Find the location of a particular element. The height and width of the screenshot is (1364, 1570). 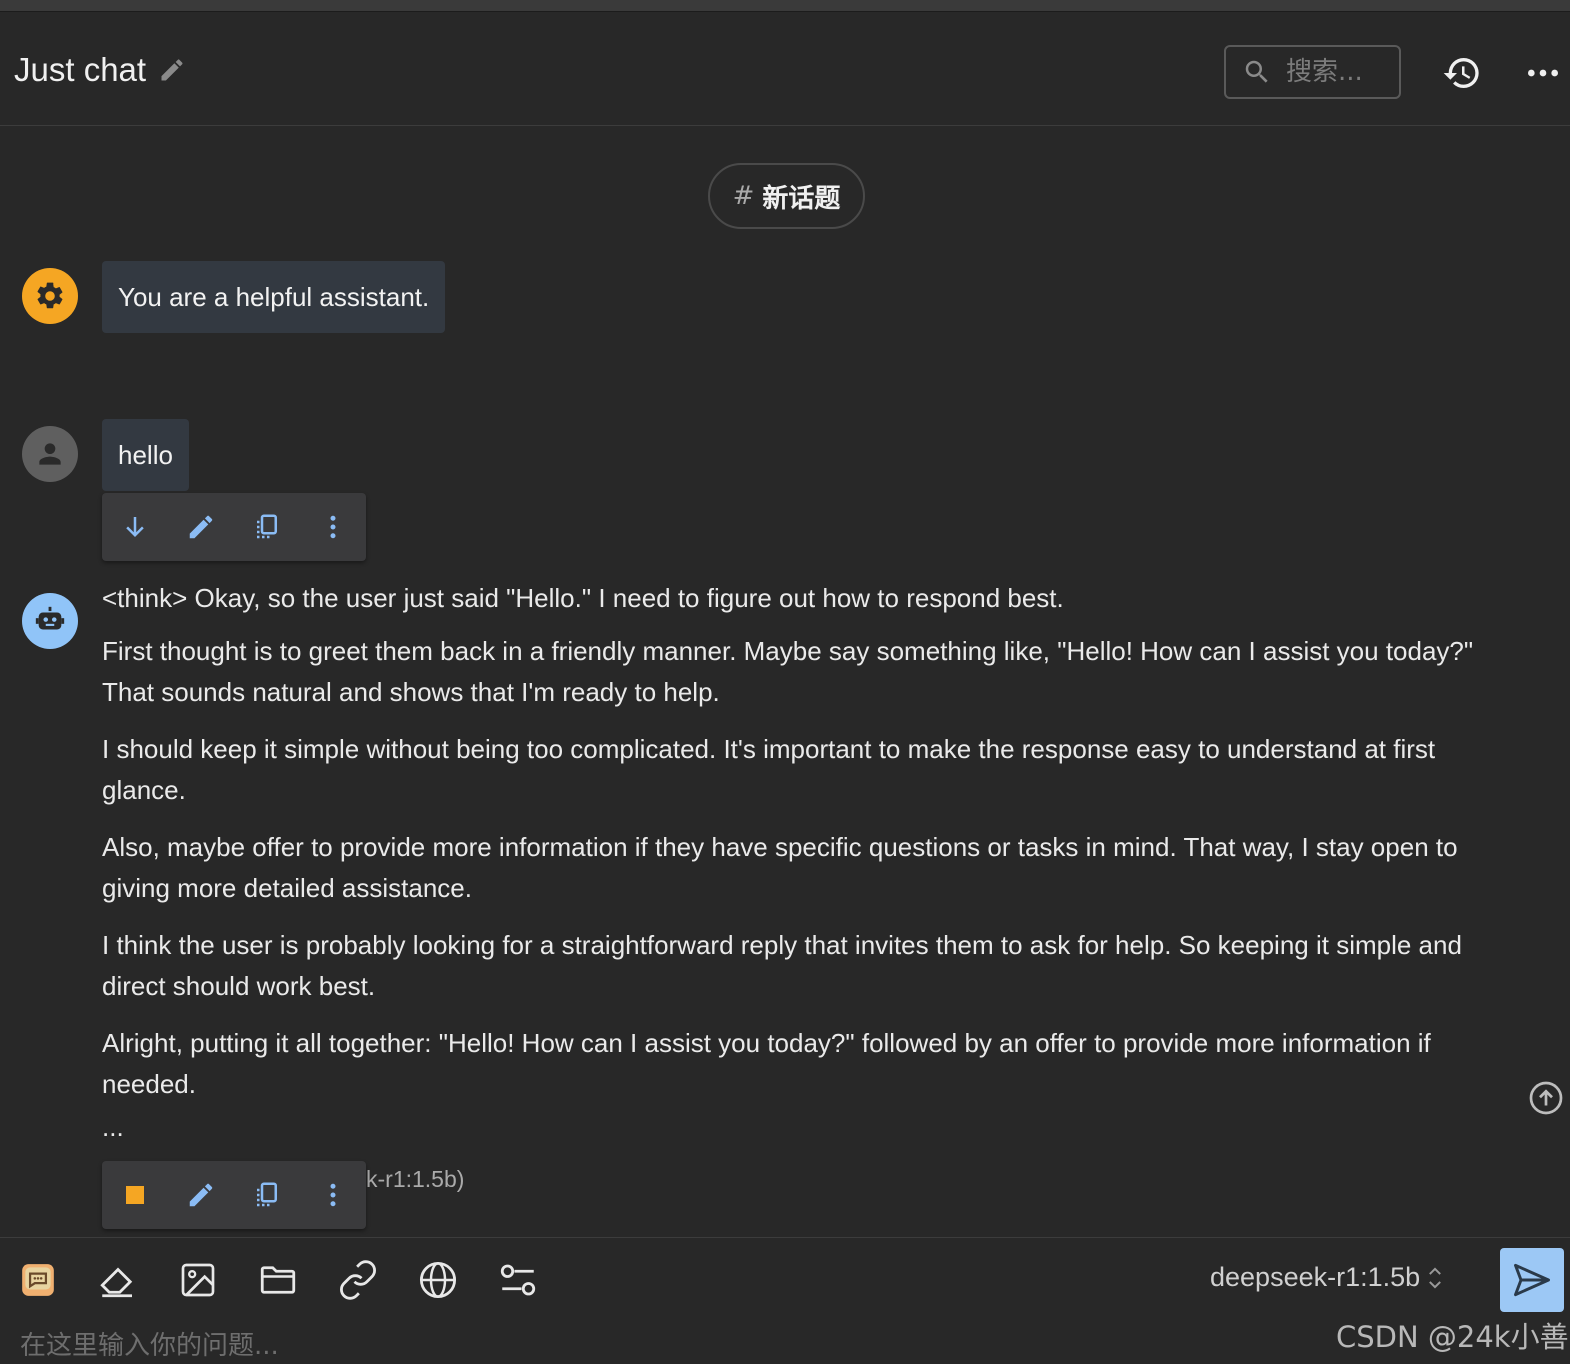

robot-icon is located at coordinates (50, 621).